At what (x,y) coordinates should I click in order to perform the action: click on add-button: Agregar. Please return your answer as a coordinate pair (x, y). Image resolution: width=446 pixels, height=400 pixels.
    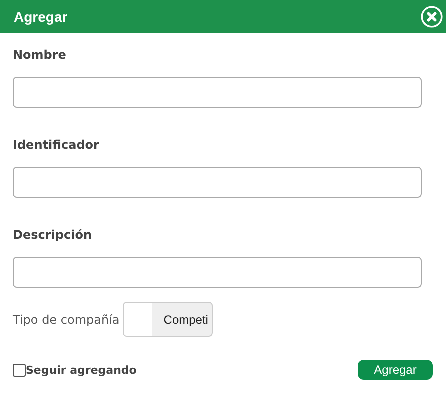
    Looking at the image, I should click on (395, 370).